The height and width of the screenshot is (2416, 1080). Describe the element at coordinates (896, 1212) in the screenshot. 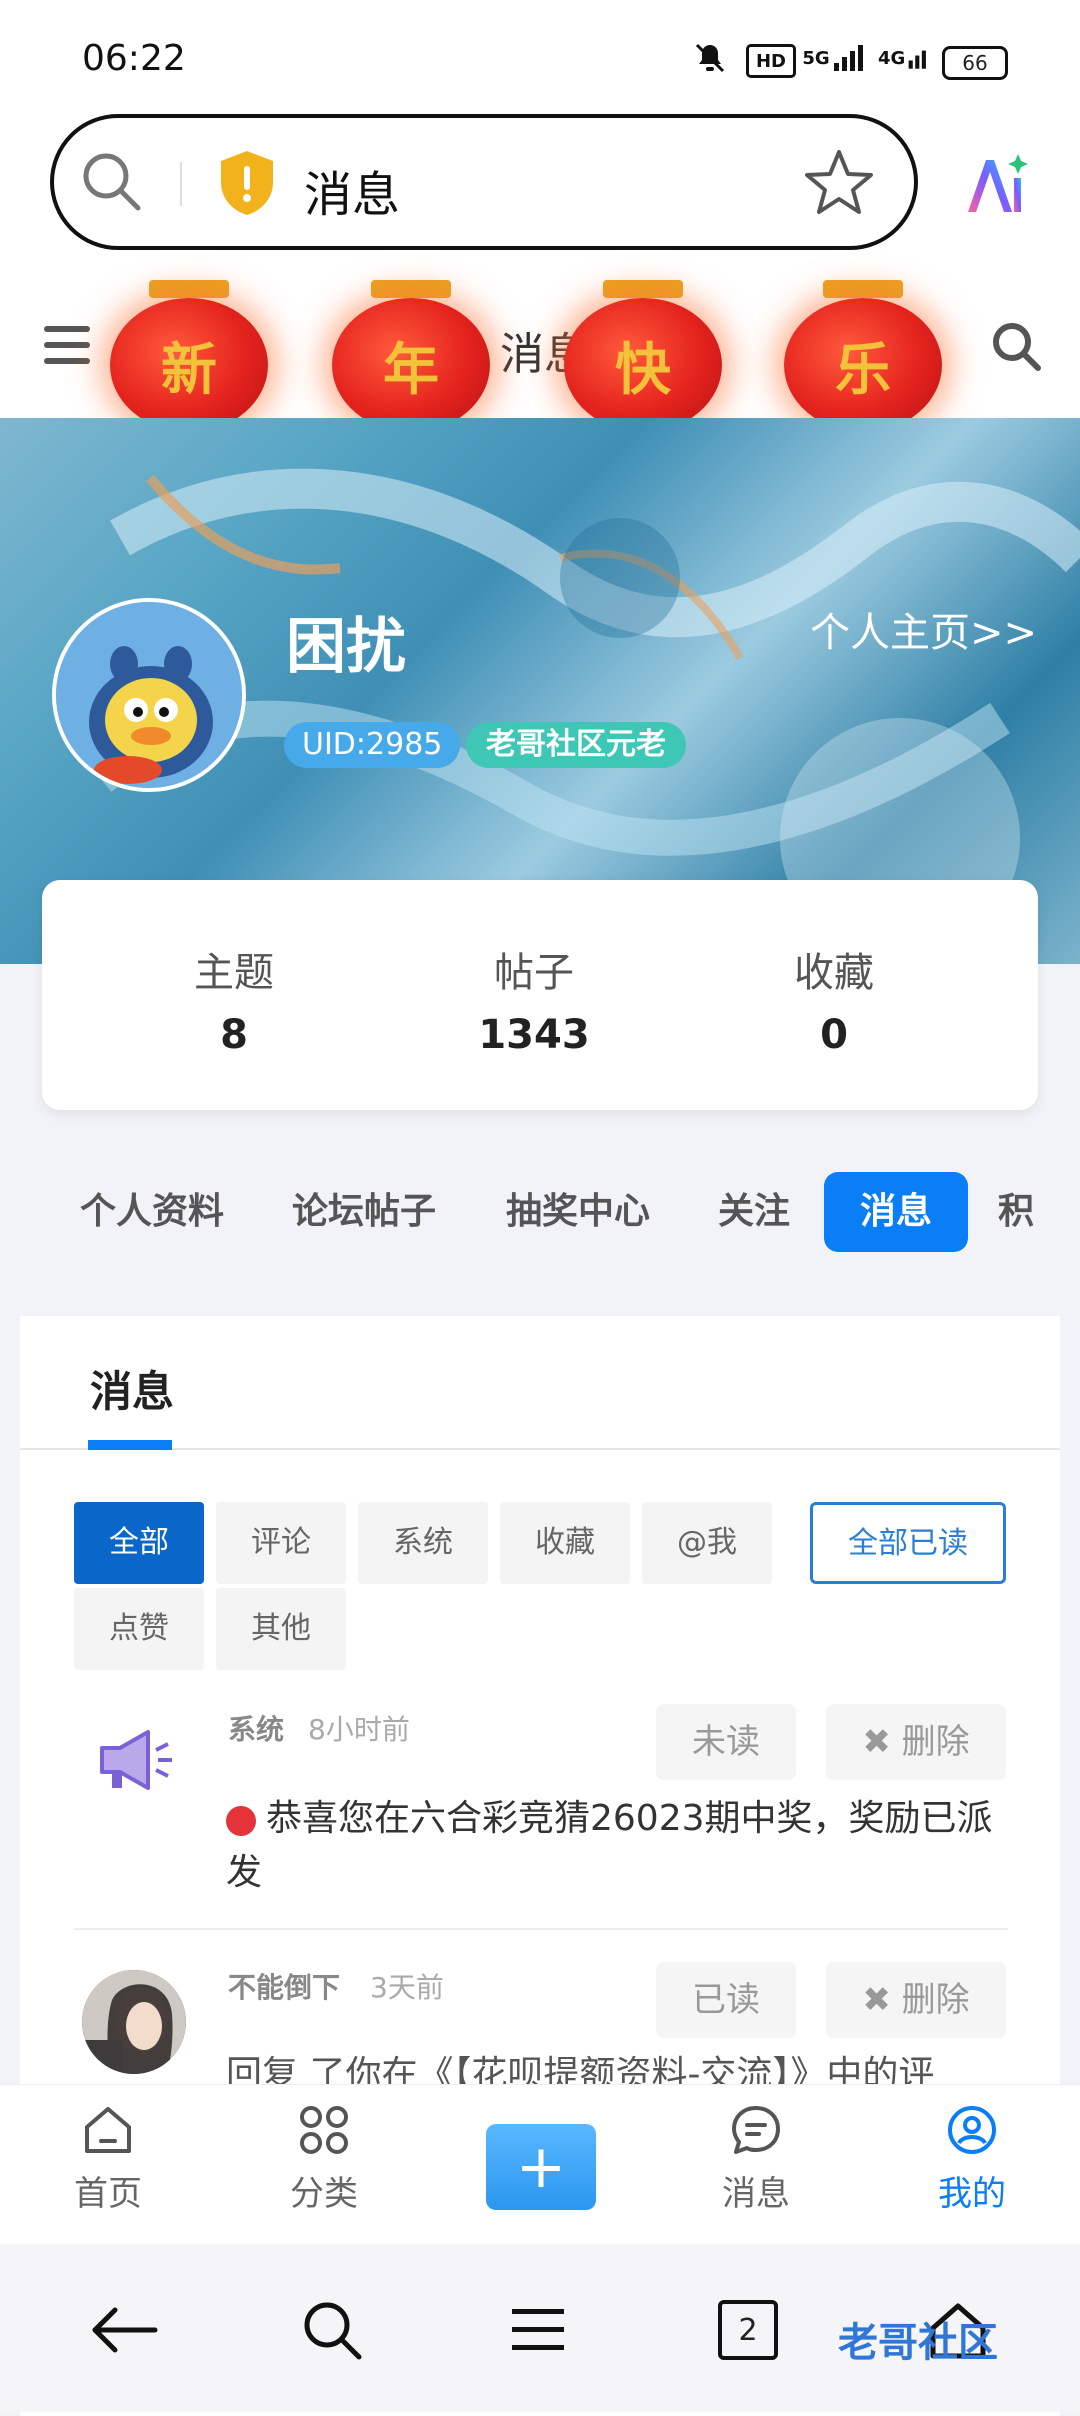

I see `tab-messages: 消息` at that location.